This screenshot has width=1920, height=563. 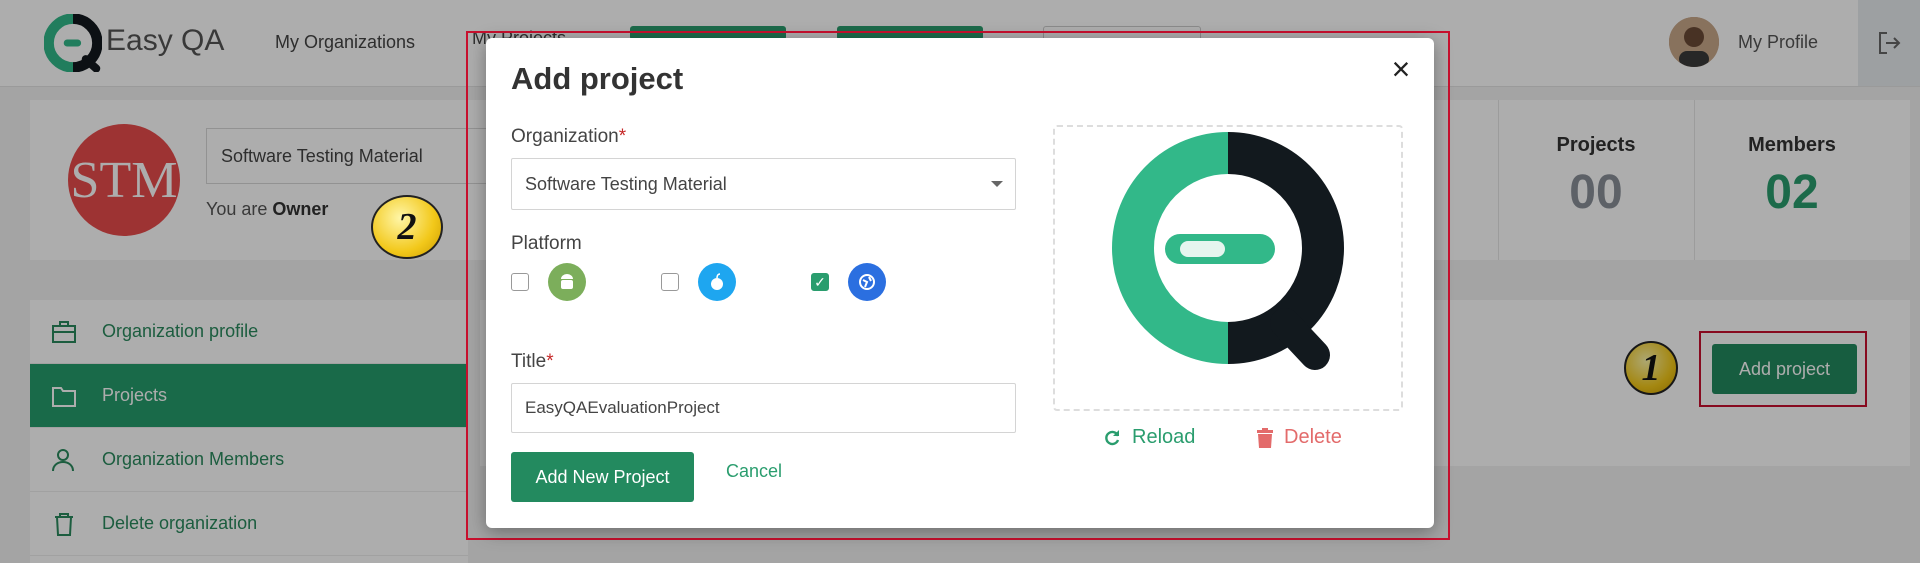 I want to click on web-icon, so click(x=867, y=282).